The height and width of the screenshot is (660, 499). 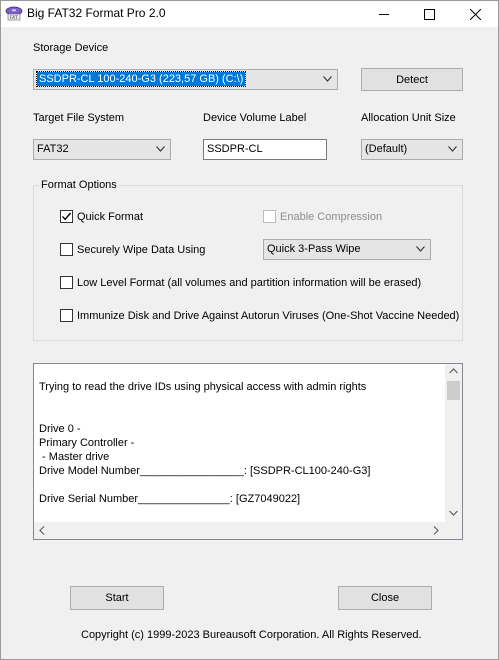 I want to click on close-icon, so click(x=475, y=14).